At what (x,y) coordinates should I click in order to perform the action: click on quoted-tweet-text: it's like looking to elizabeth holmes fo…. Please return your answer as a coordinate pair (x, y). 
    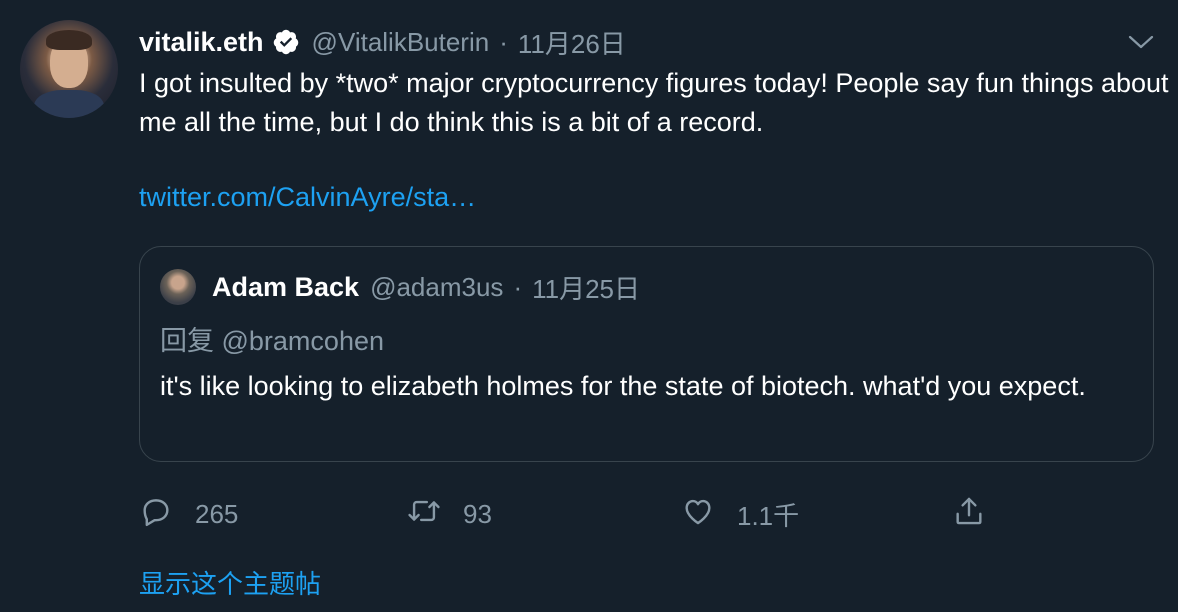
    Looking at the image, I should click on (623, 386).